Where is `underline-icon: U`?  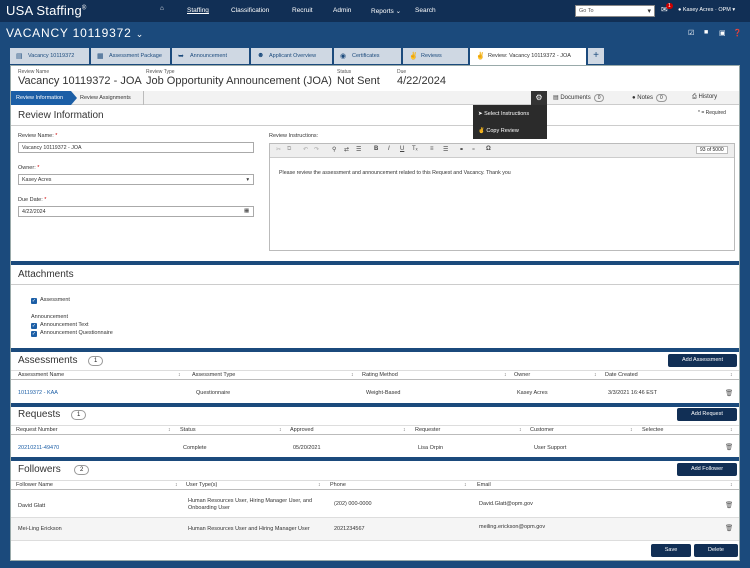 underline-icon: U is located at coordinates (402, 149).